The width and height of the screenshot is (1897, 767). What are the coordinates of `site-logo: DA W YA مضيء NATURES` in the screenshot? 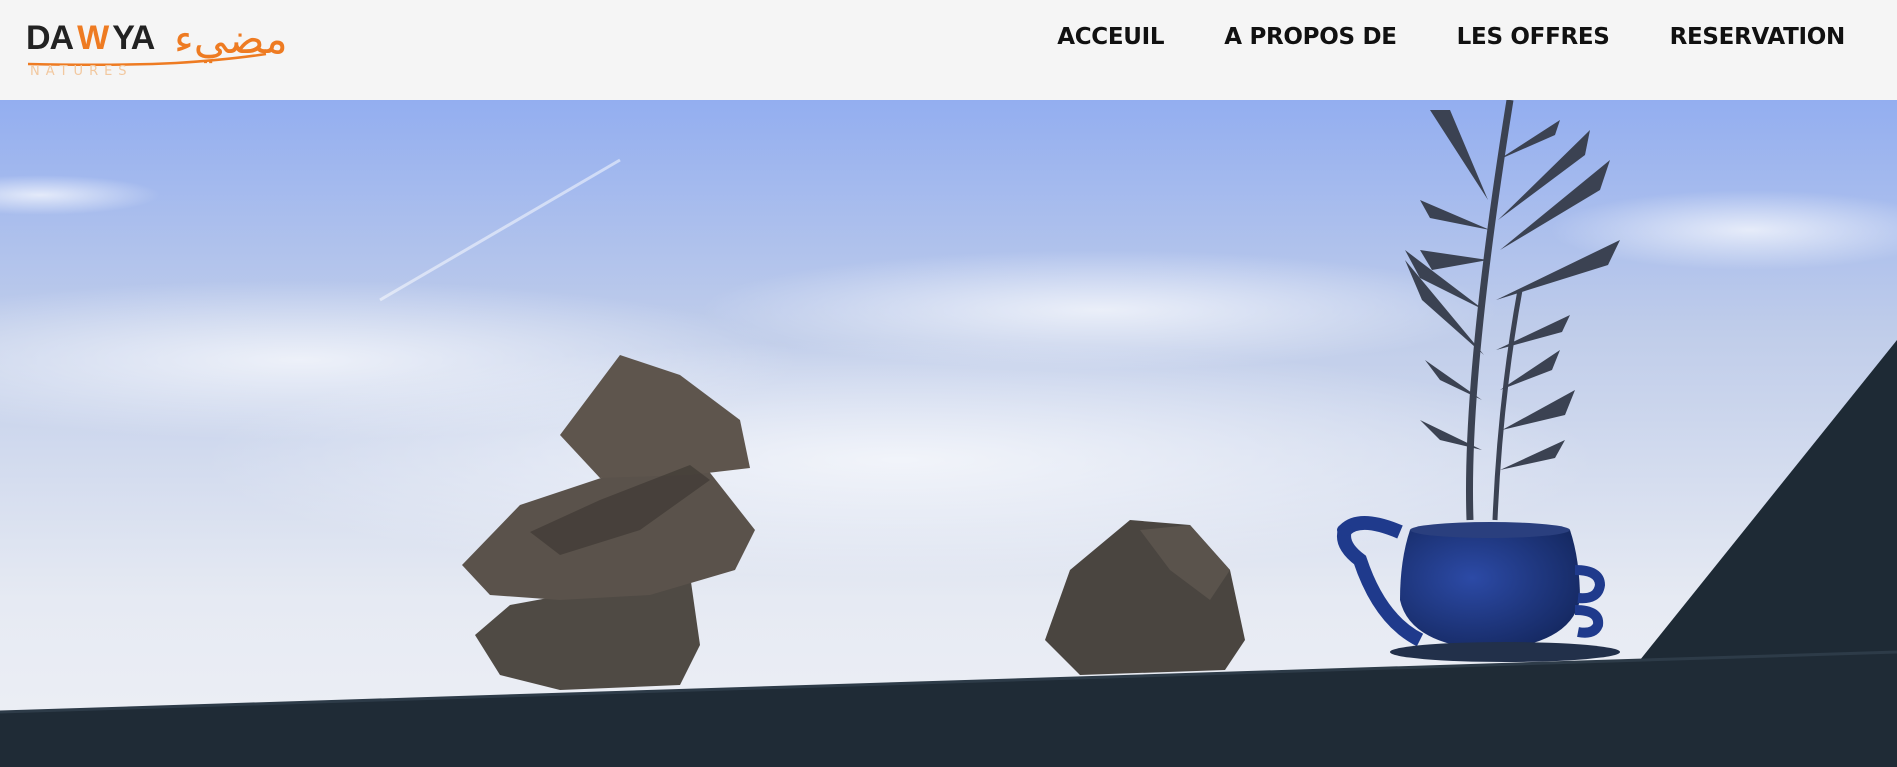 It's located at (157, 49).